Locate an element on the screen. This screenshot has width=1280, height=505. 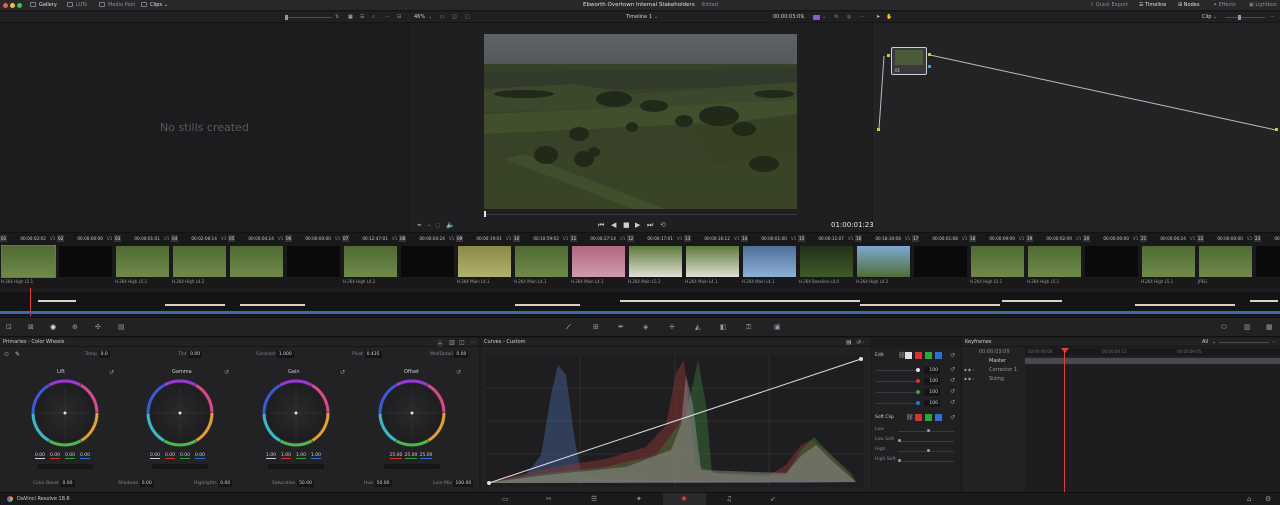
clip-thumbnail: 13 00:00:16:12 V1 H.264 Main L4.1 is located at coordinates (712, 261).